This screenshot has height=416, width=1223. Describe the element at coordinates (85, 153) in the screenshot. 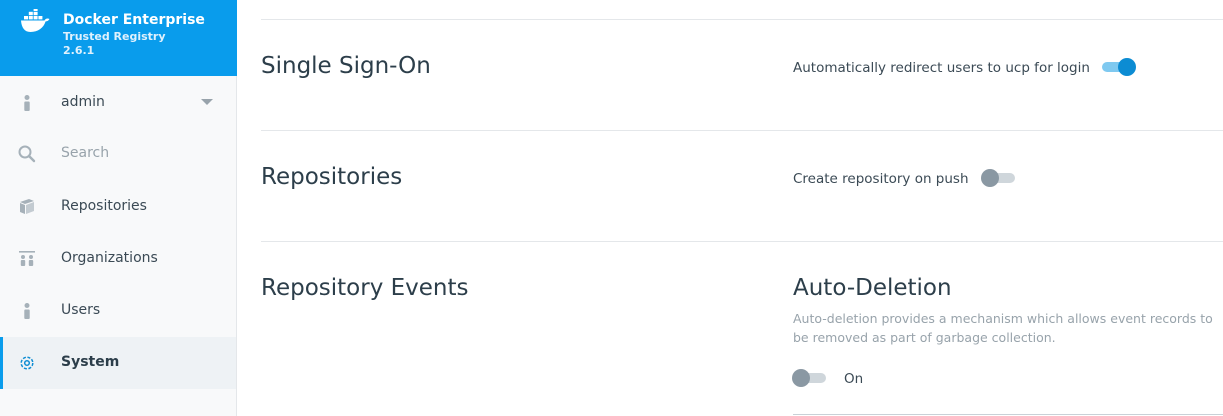

I see `search-label: Search` at that location.